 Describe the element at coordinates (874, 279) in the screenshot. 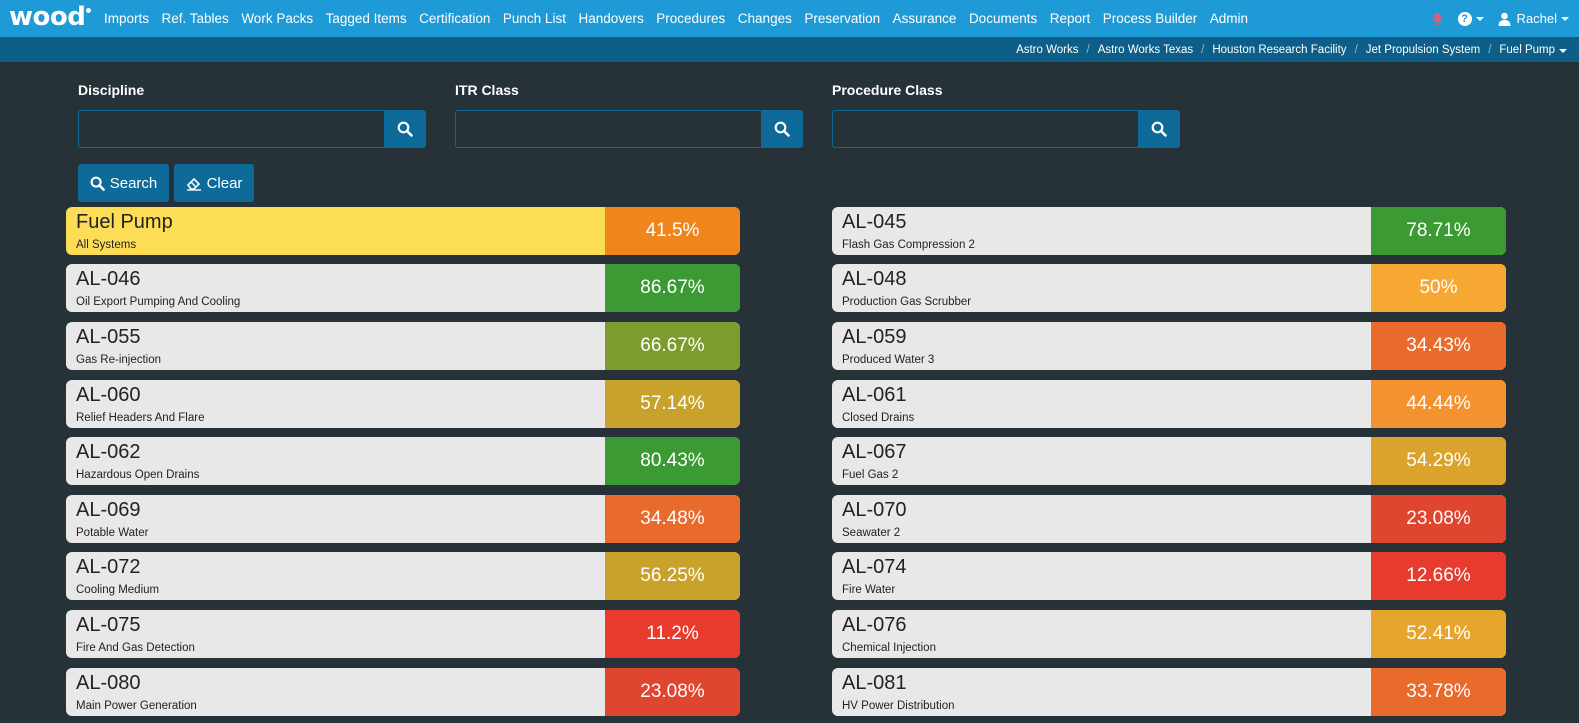

I see `card-code: AL-048` at that location.